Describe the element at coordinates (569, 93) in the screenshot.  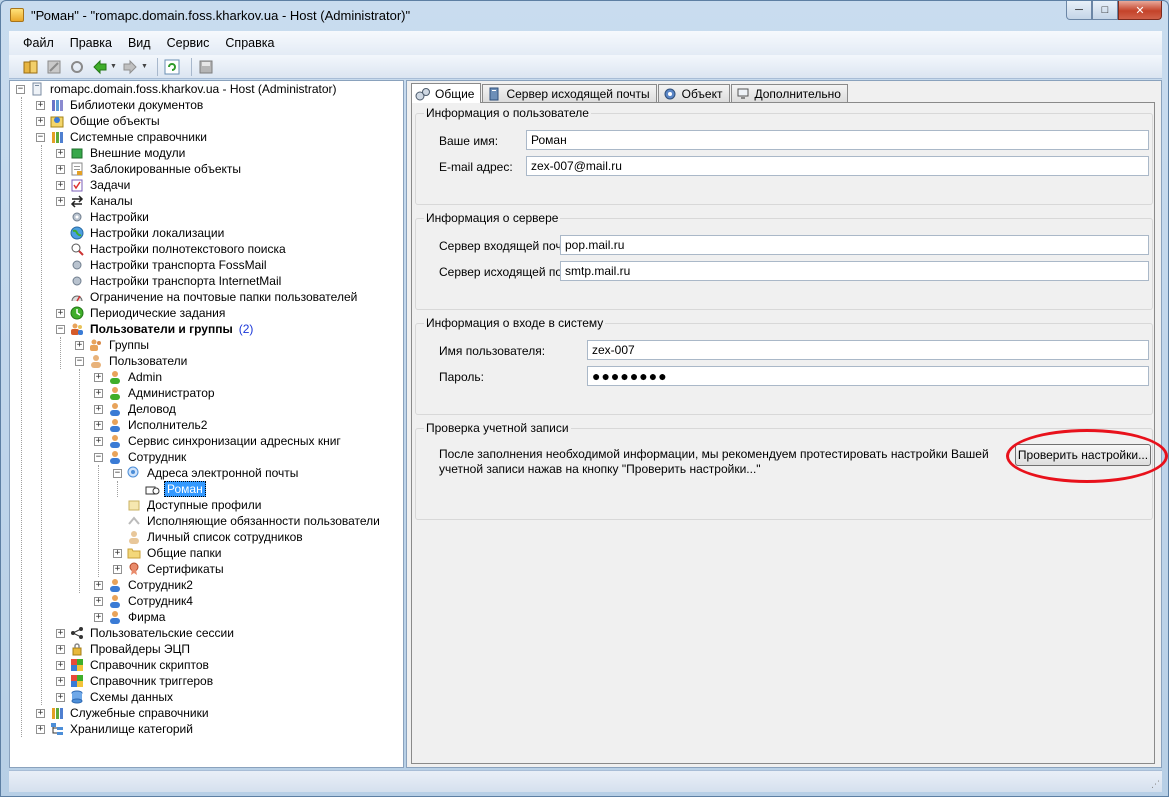
I see `tab-outgoing-server: Сервер исходящей почты` at that location.